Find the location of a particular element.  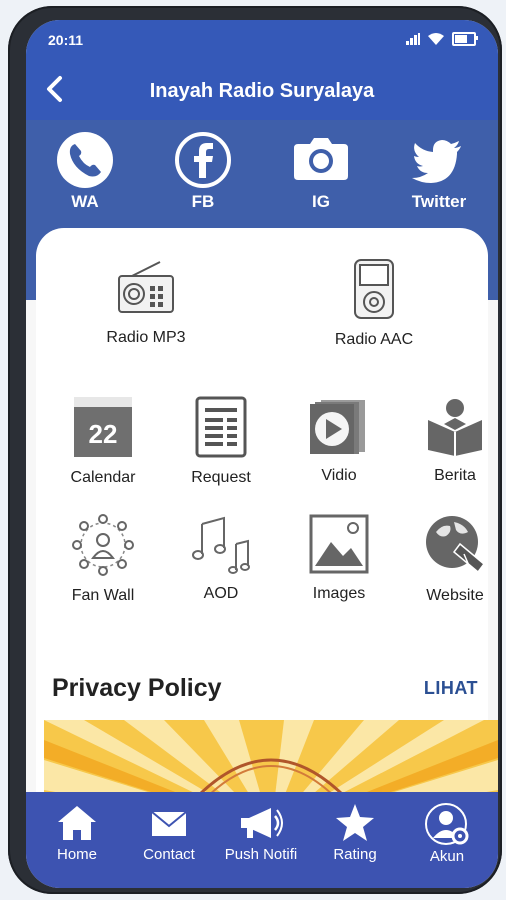

radio-mp3-button: Radio MP3 is located at coordinates (146, 302).